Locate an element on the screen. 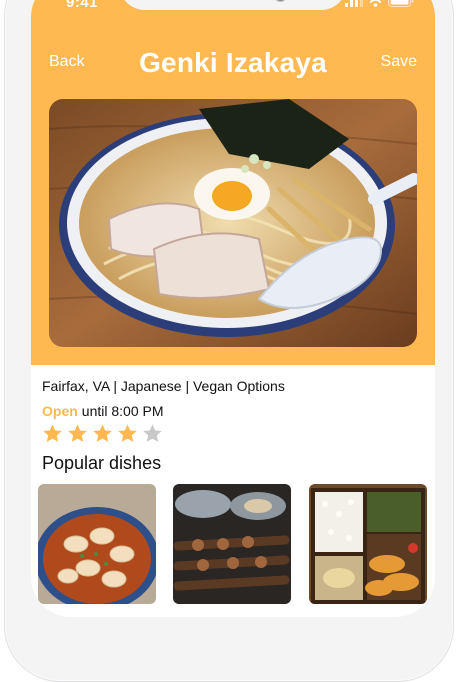  hours-text: until 8:00 PM is located at coordinates (122, 411).